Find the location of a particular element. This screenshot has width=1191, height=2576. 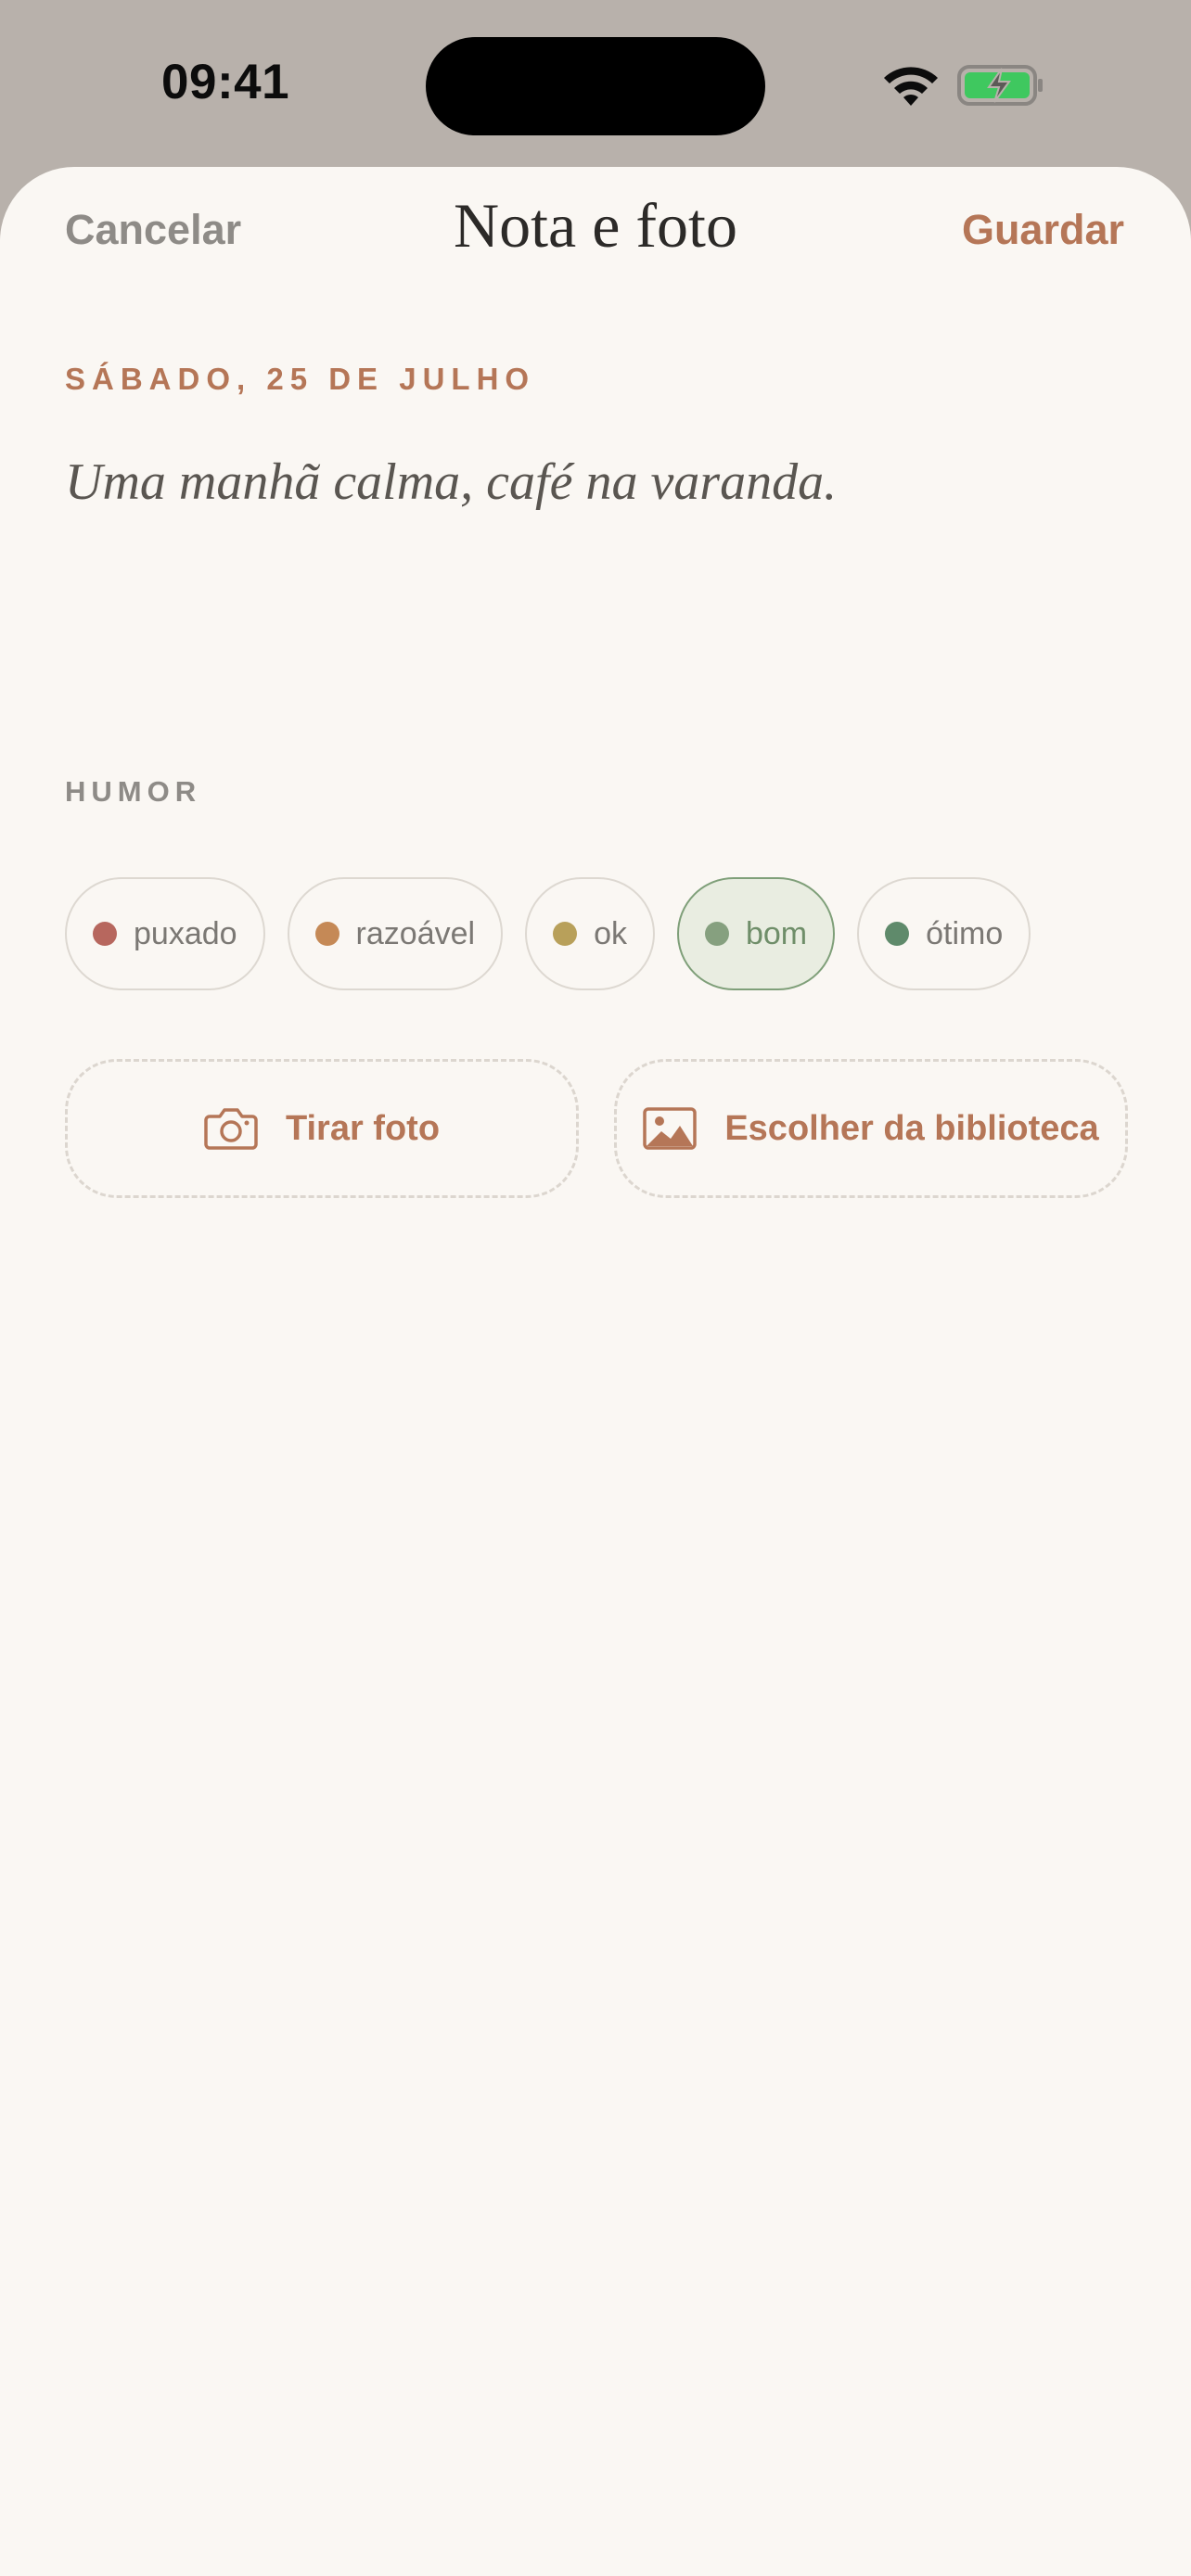

camera-icon is located at coordinates (231, 1129).